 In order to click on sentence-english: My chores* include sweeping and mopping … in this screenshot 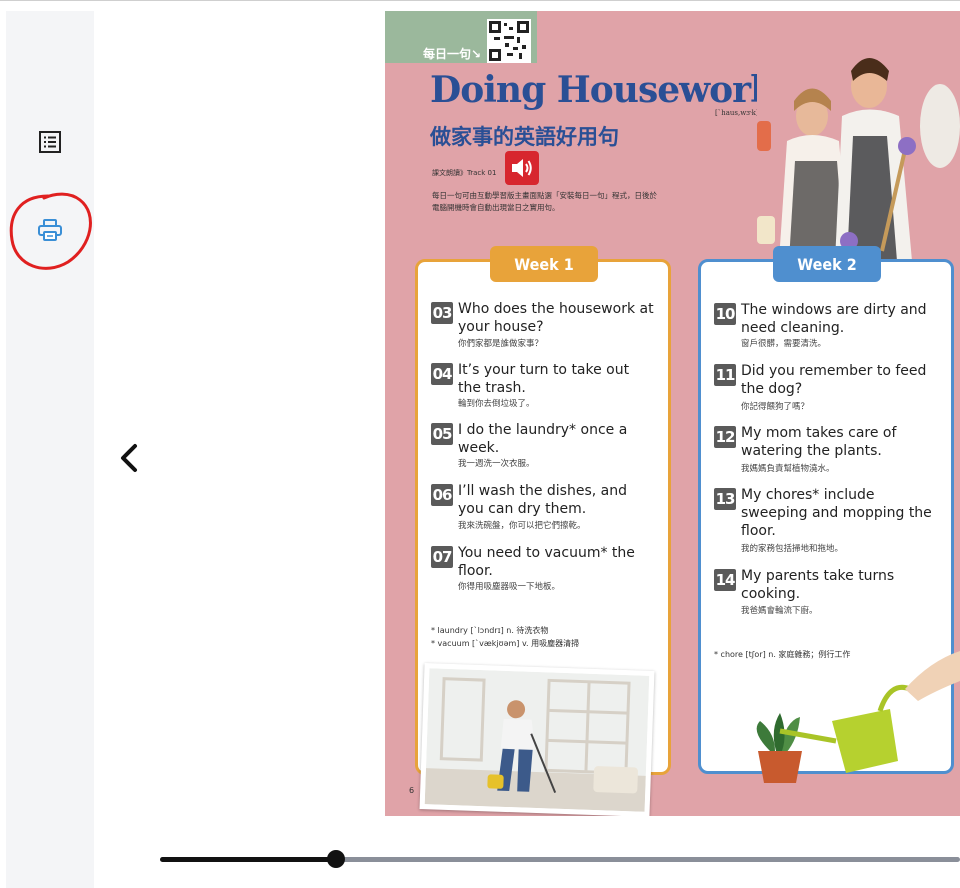, I will do `click(836, 513)`.